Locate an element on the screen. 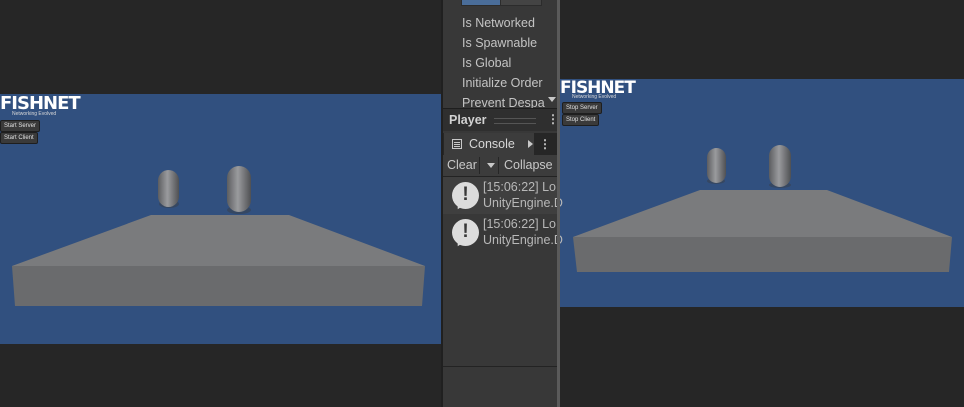 The width and height of the screenshot is (964, 407). clear-button: Clear is located at coordinates (462, 165).